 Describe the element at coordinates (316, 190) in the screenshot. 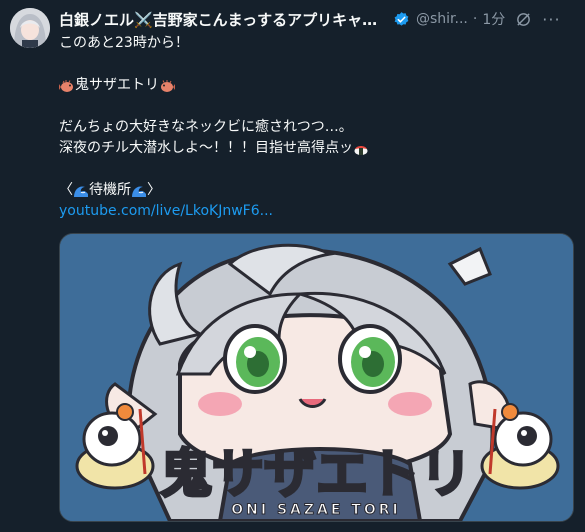

I see `text-line: 〈 待機所 〉` at that location.